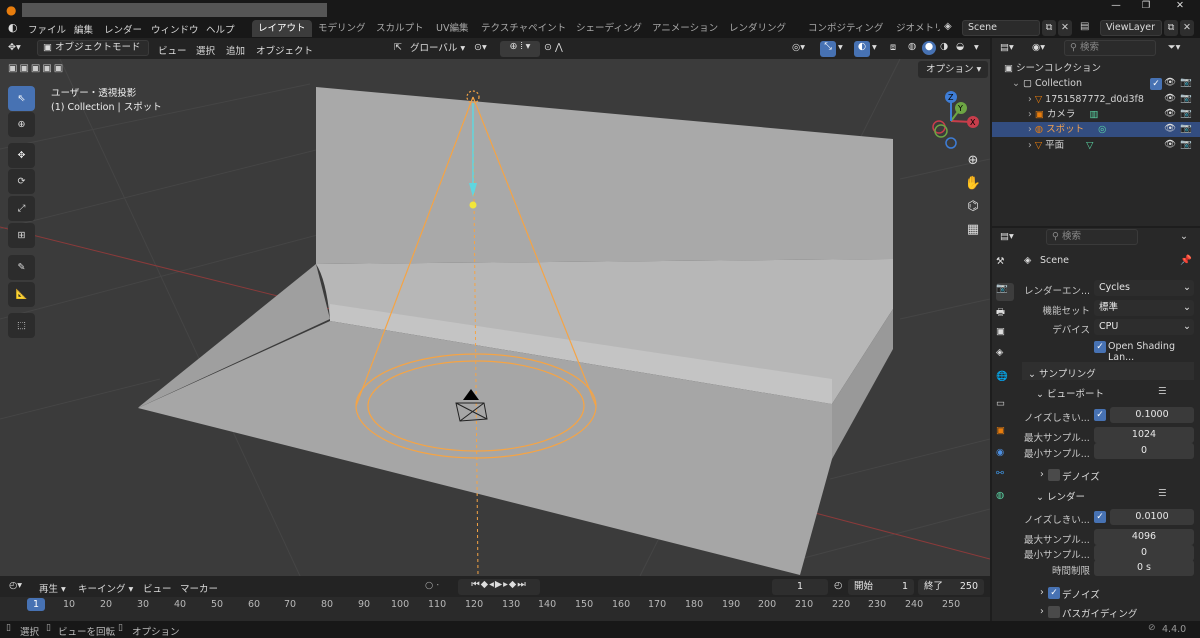  I want to click on scene-selector: Scene, so click(1001, 28).